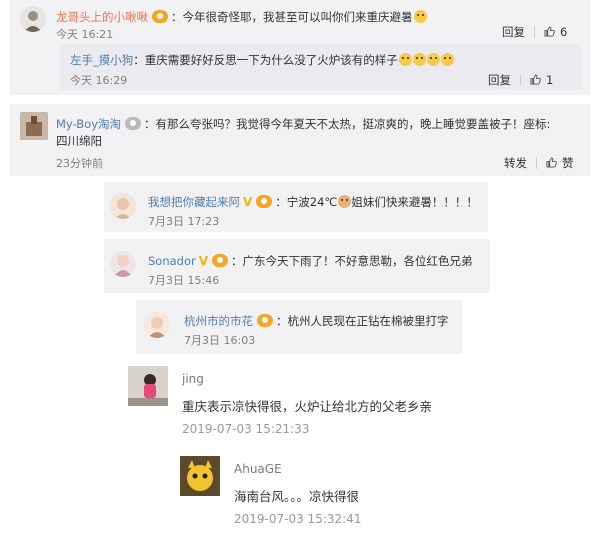 The height and width of the screenshot is (538, 598). I want to click on username: 我想把你藏起来阿, so click(194, 202).